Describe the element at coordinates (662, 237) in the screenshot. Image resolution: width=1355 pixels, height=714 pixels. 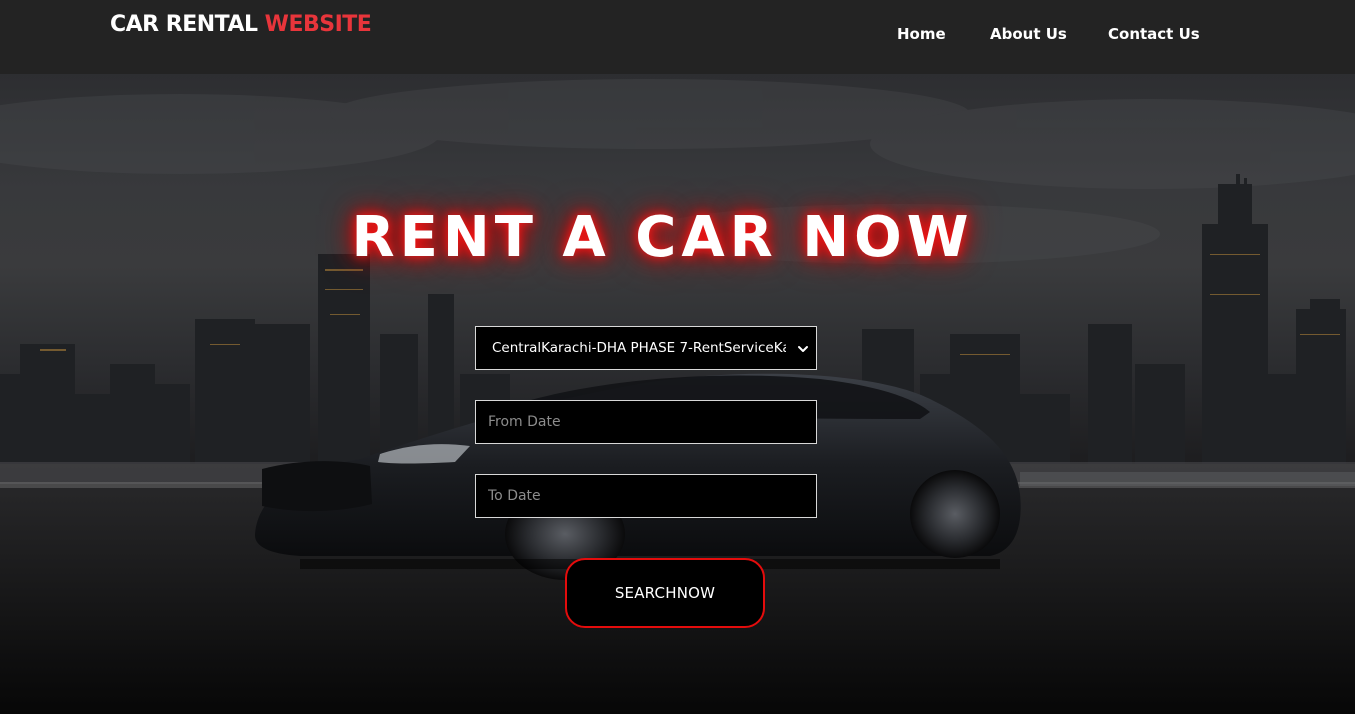
I see `hero-headline: RENT A CAR NOW` at that location.